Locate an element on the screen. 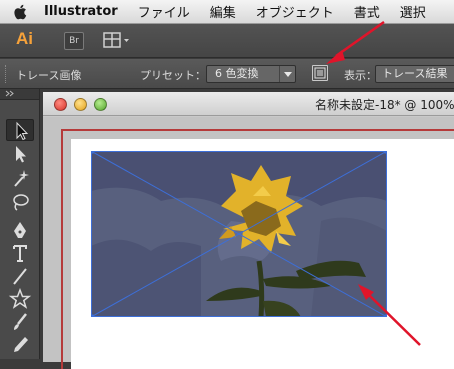 Image resolution: width=454 pixels, height=369 pixels. document-title-bar: 名称未設定-18* @ 100% is located at coordinates (248, 104).